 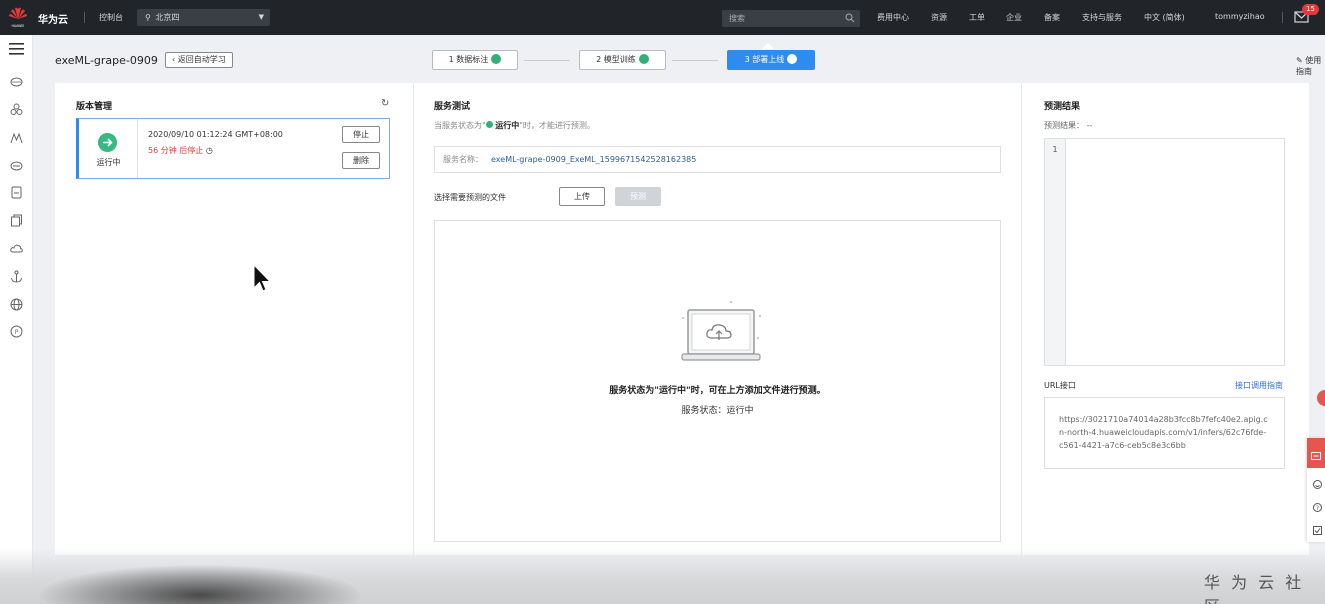 What do you see at coordinates (16, 304) in the screenshot?
I see `globe-icon` at bounding box center [16, 304].